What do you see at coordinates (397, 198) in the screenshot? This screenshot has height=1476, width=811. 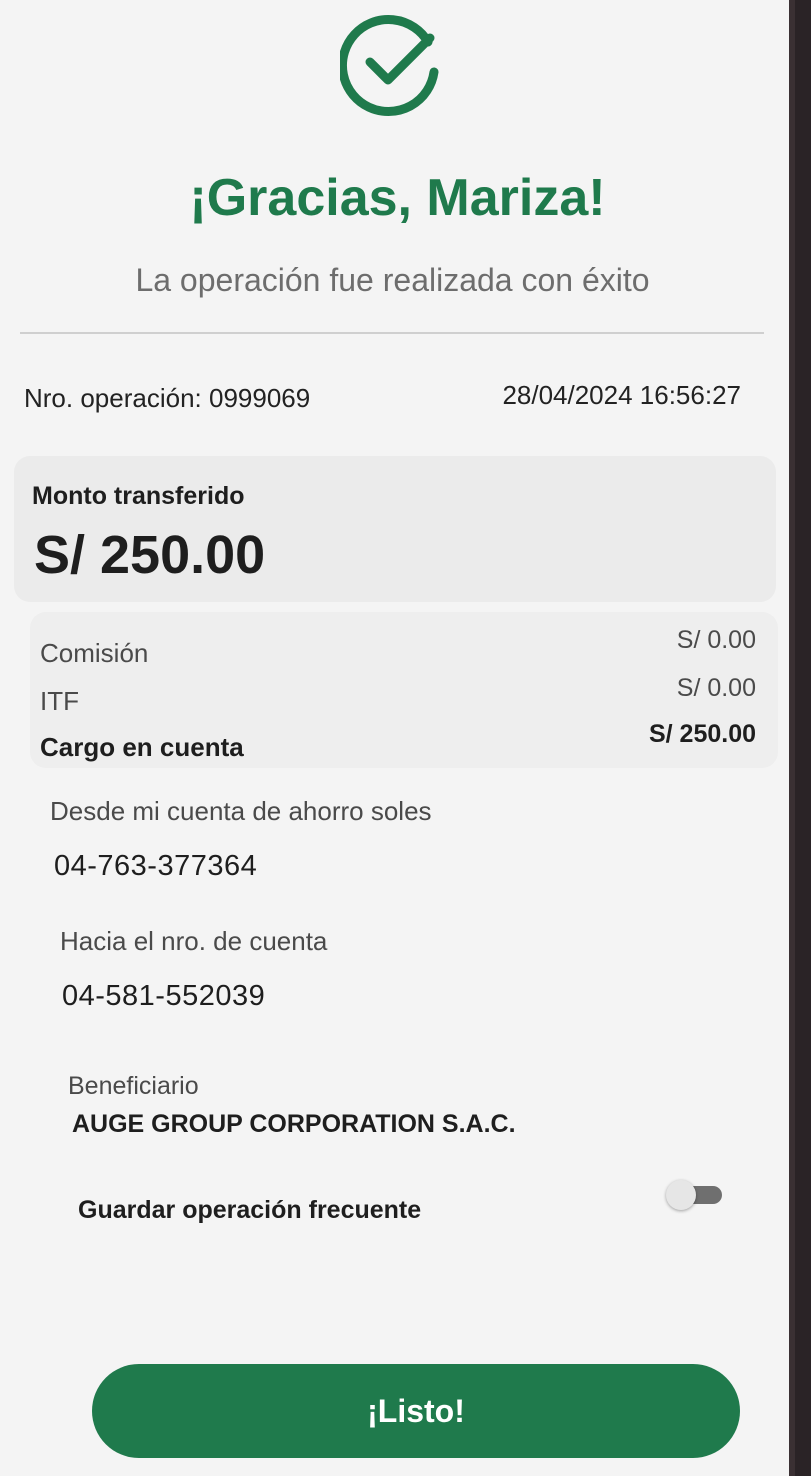 I see `page-title: ¡Gracias, Mariza!` at bounding box center [397, 198].